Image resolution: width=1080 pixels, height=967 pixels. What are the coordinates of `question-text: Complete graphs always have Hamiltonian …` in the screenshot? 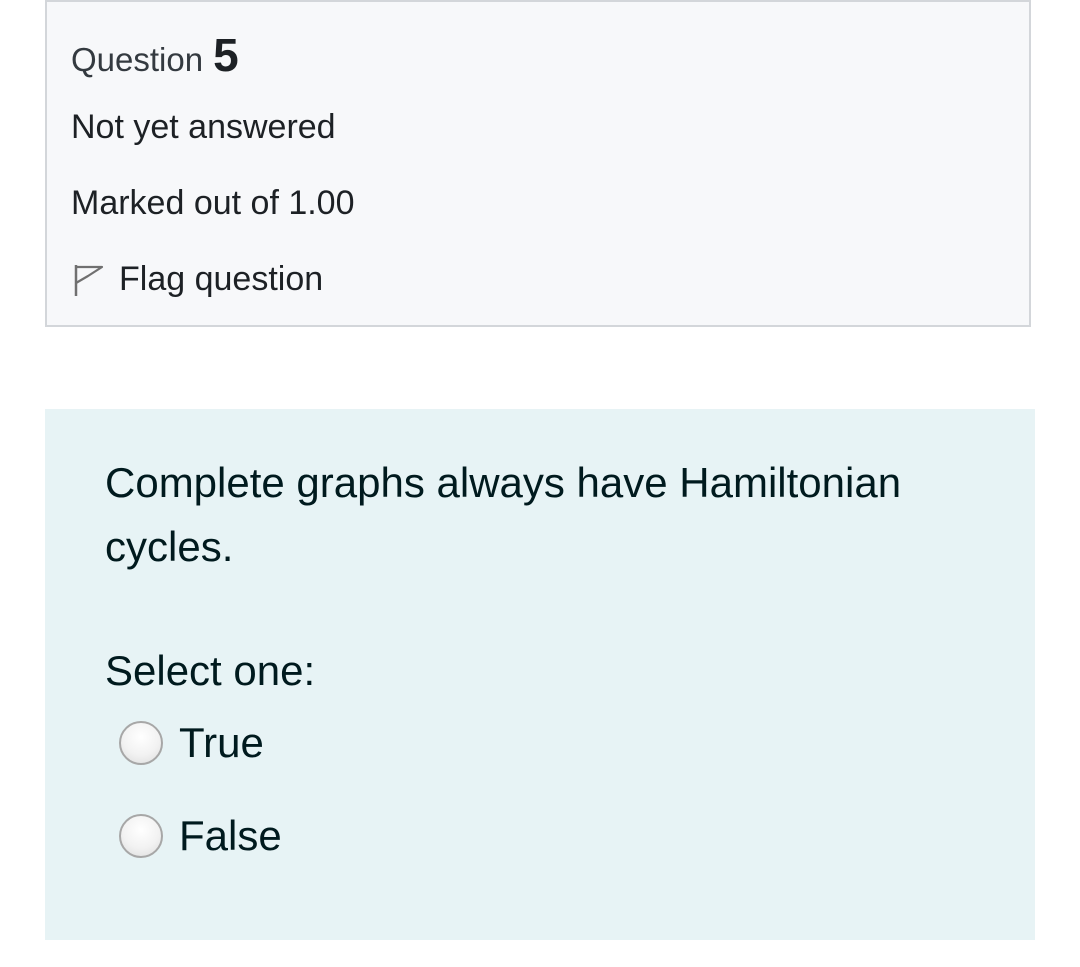 It's located at (503, 514).